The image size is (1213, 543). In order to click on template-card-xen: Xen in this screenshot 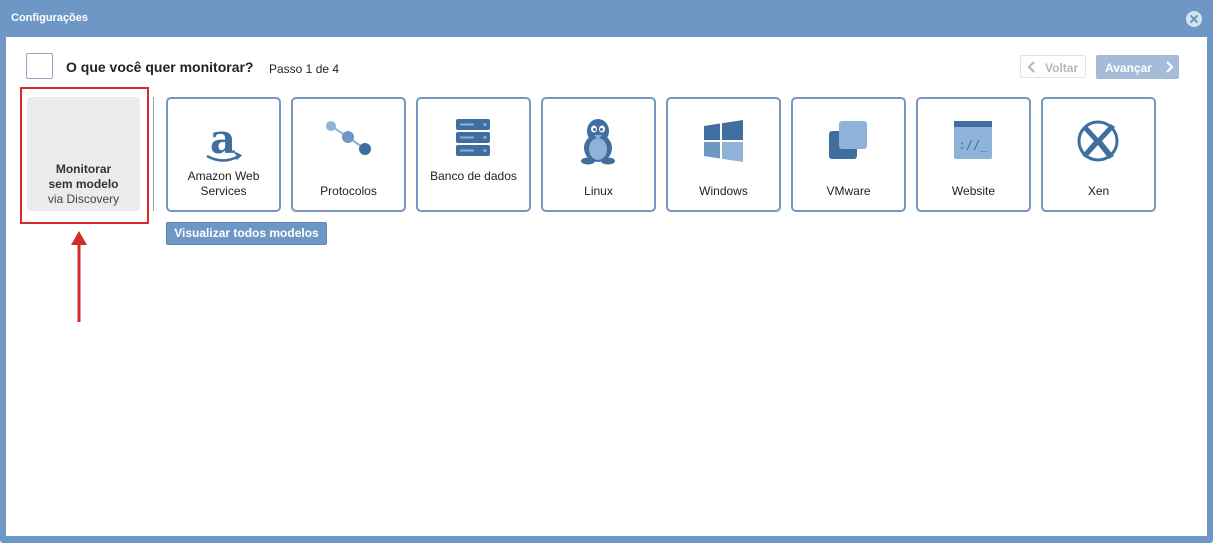, I will do `click(1098, 154)`.